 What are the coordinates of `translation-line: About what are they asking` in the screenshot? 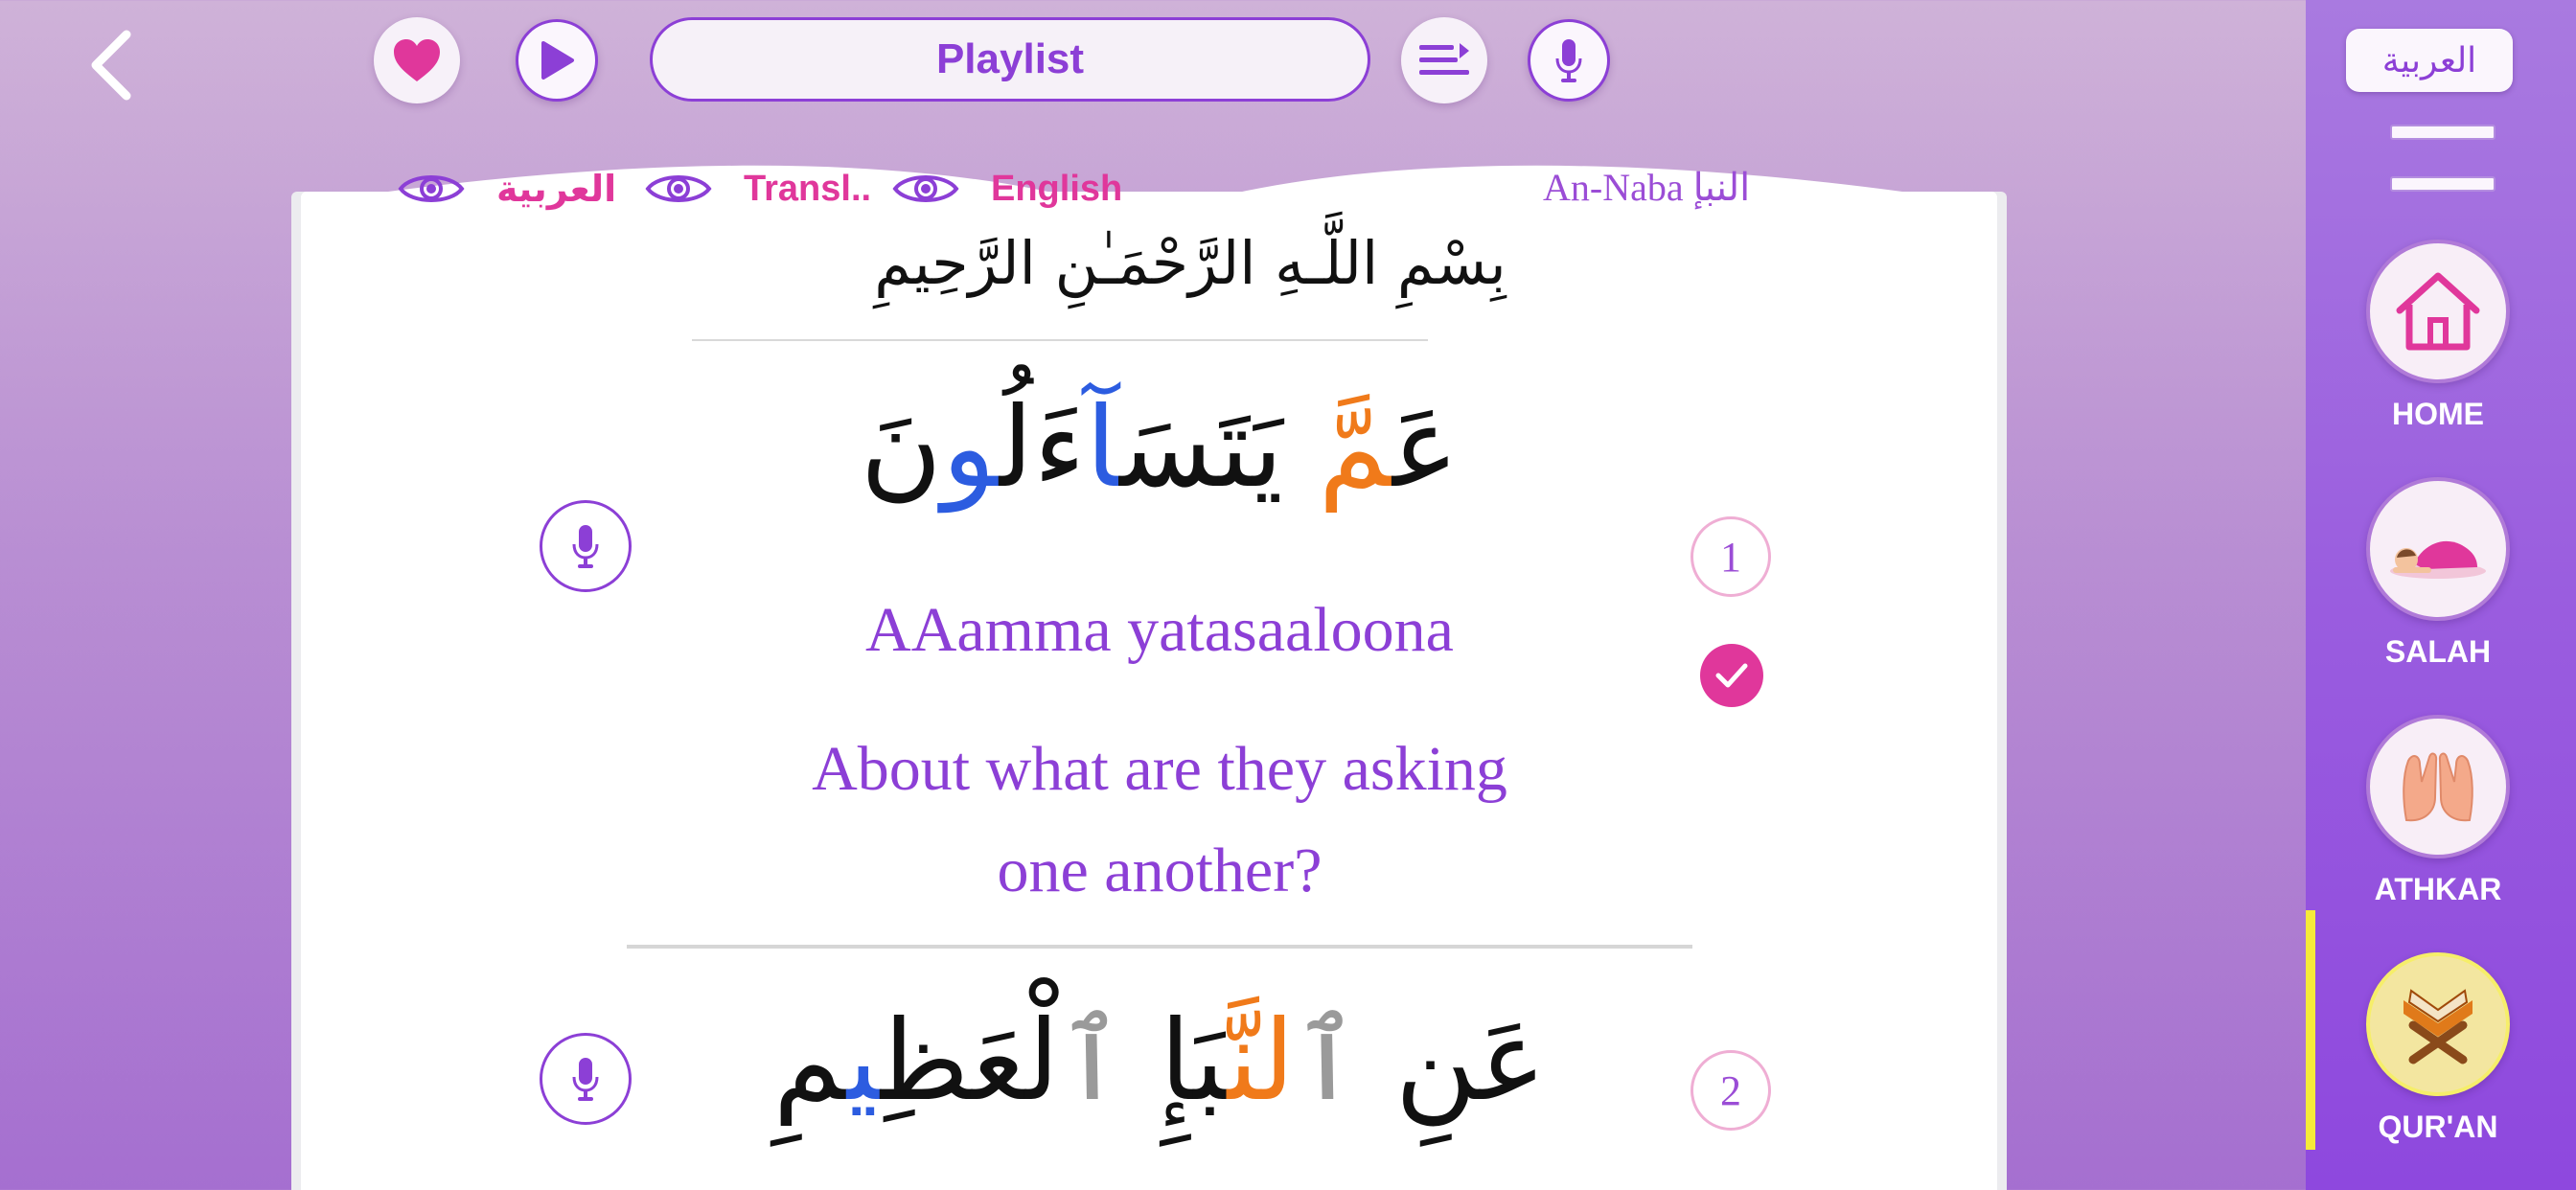 It's located at (1159, 769).